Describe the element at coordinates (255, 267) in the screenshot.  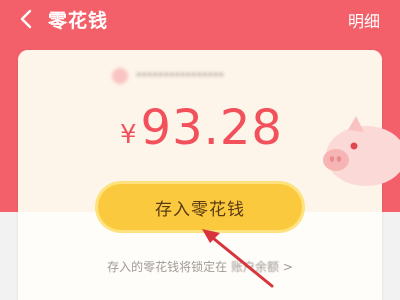
I see `account-balance-link: 账户余额` at that location.